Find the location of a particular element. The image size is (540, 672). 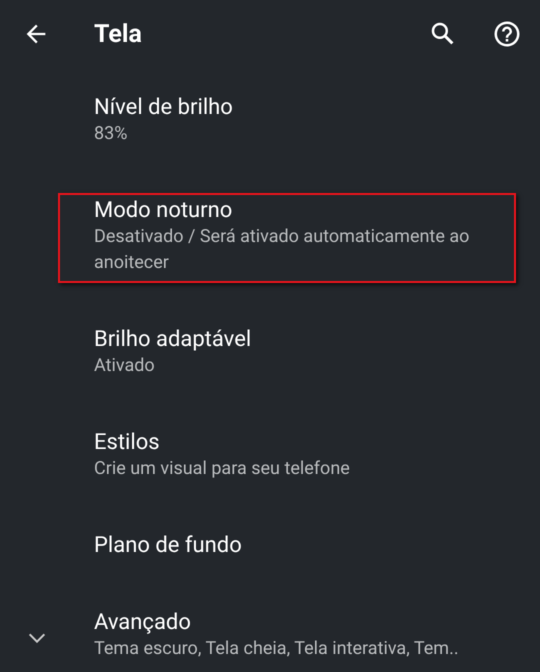

setting-title: Plano de fundo is located at coordinates (168, 545).